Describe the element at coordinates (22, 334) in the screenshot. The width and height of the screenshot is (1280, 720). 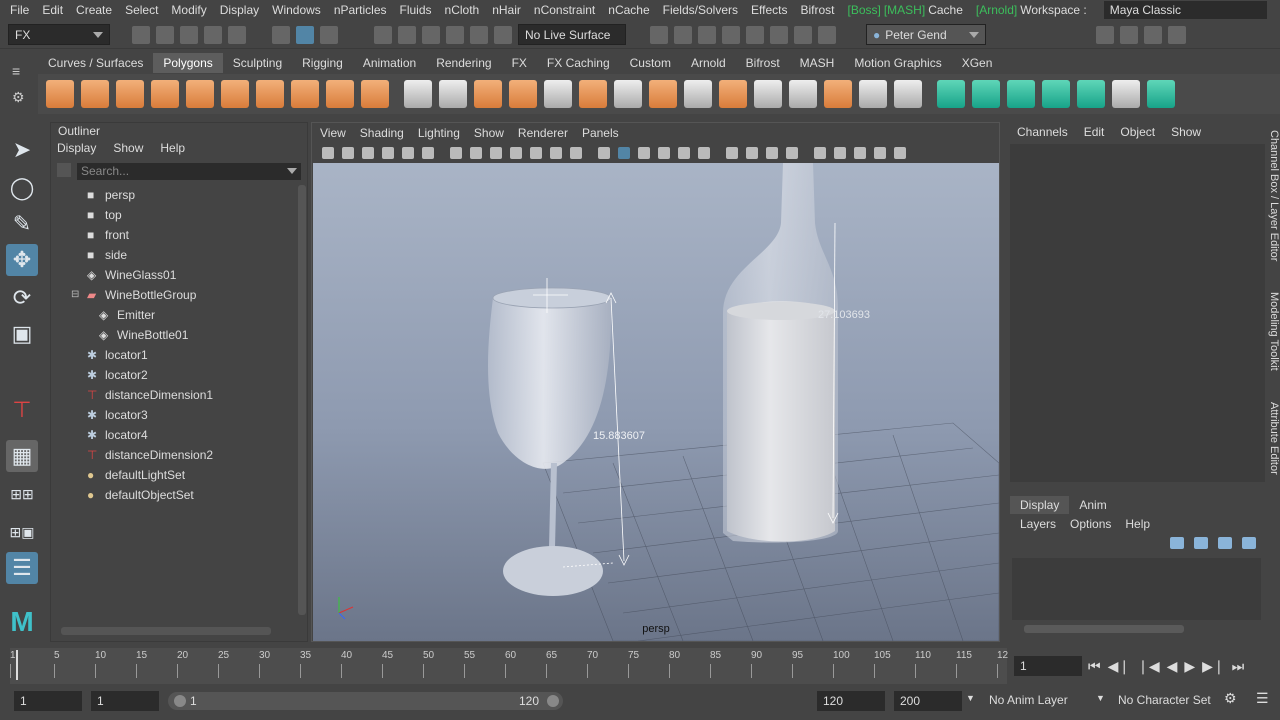
I see `scale-tool-icon: ▣` at that location.